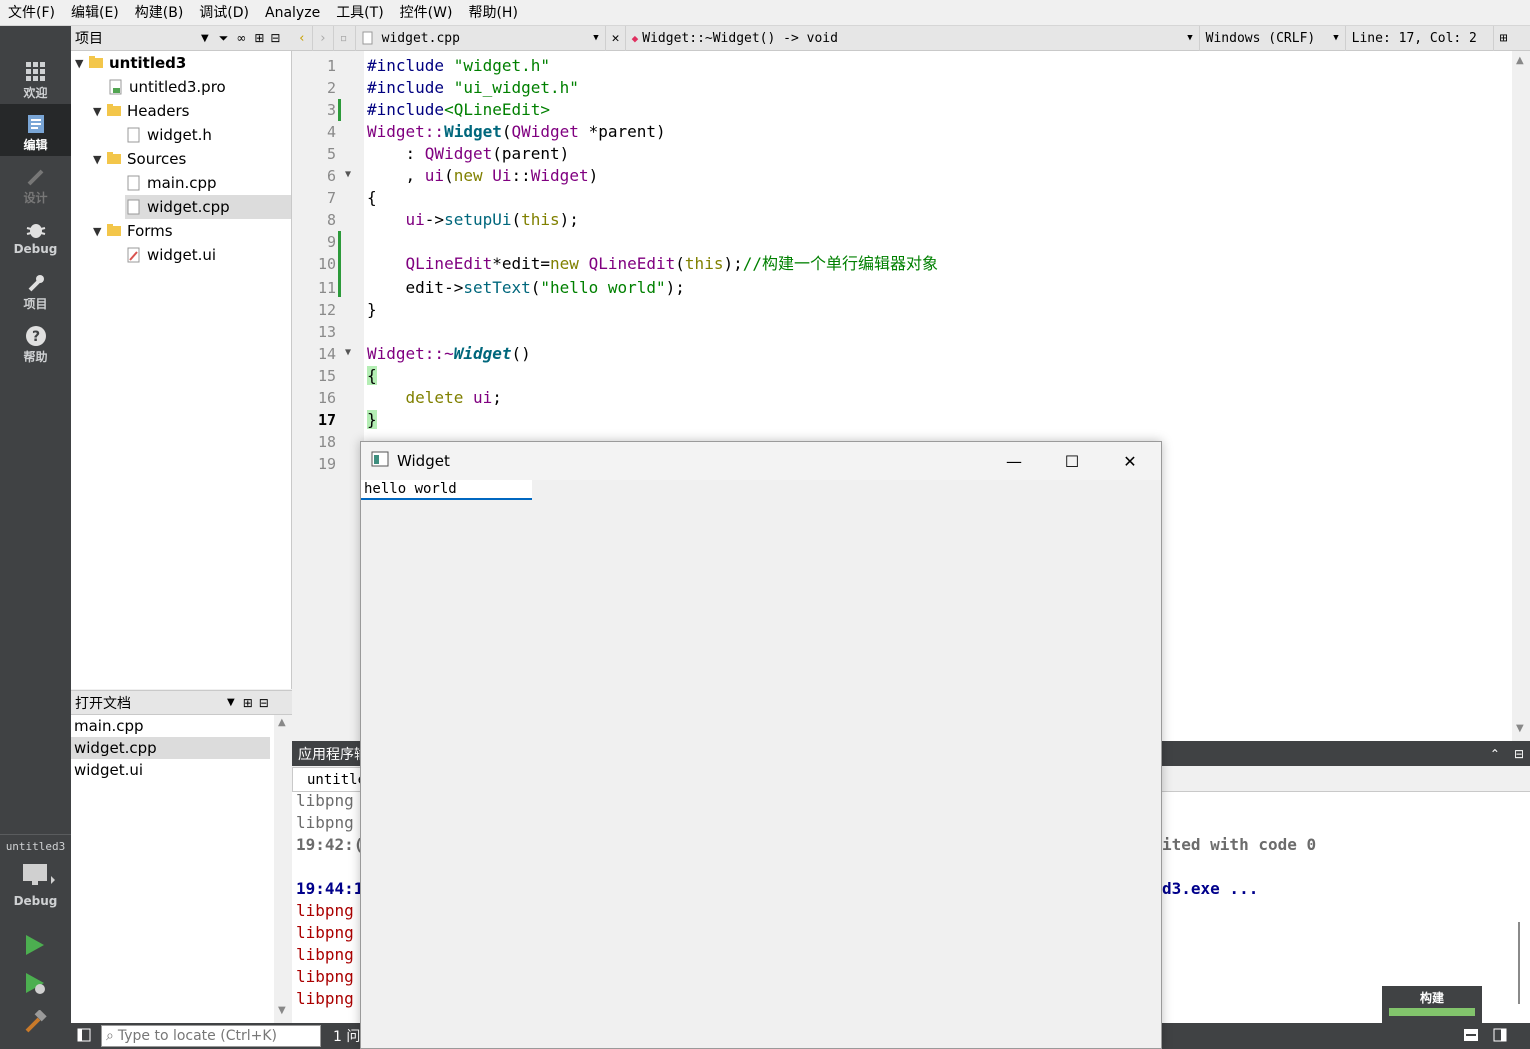 The width and height of the screenshot is (1530, 1049). I want to click on filter-icon: ⏷, so click(224, 38).